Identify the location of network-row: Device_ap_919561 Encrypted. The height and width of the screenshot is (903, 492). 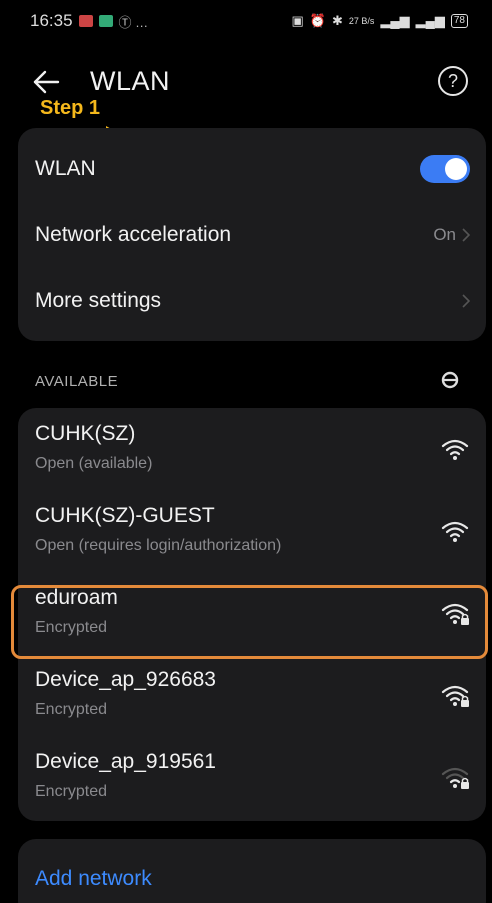
(252, 776).